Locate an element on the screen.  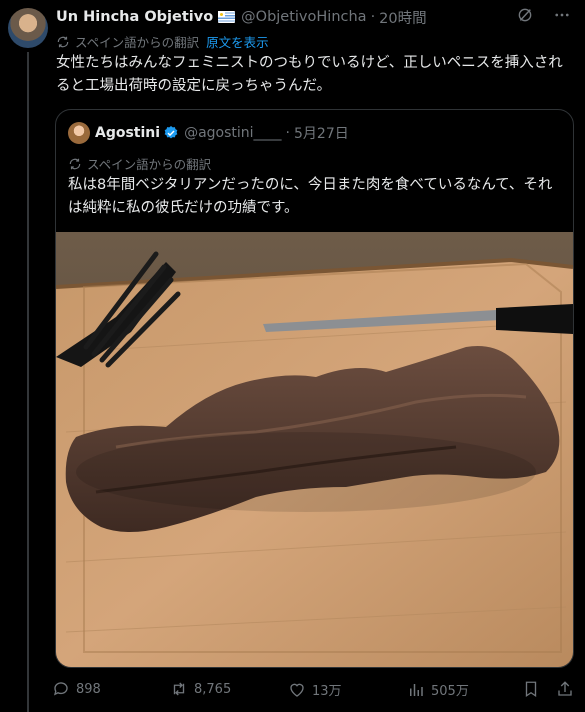
repost-count: 8,765 is located at coordinates (213, 689).